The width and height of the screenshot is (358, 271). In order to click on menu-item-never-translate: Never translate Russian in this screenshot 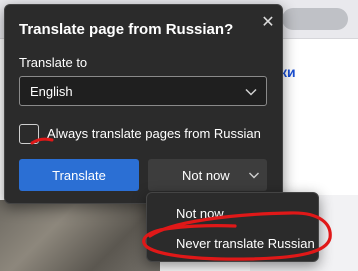, I will do `click(245, 243)`.